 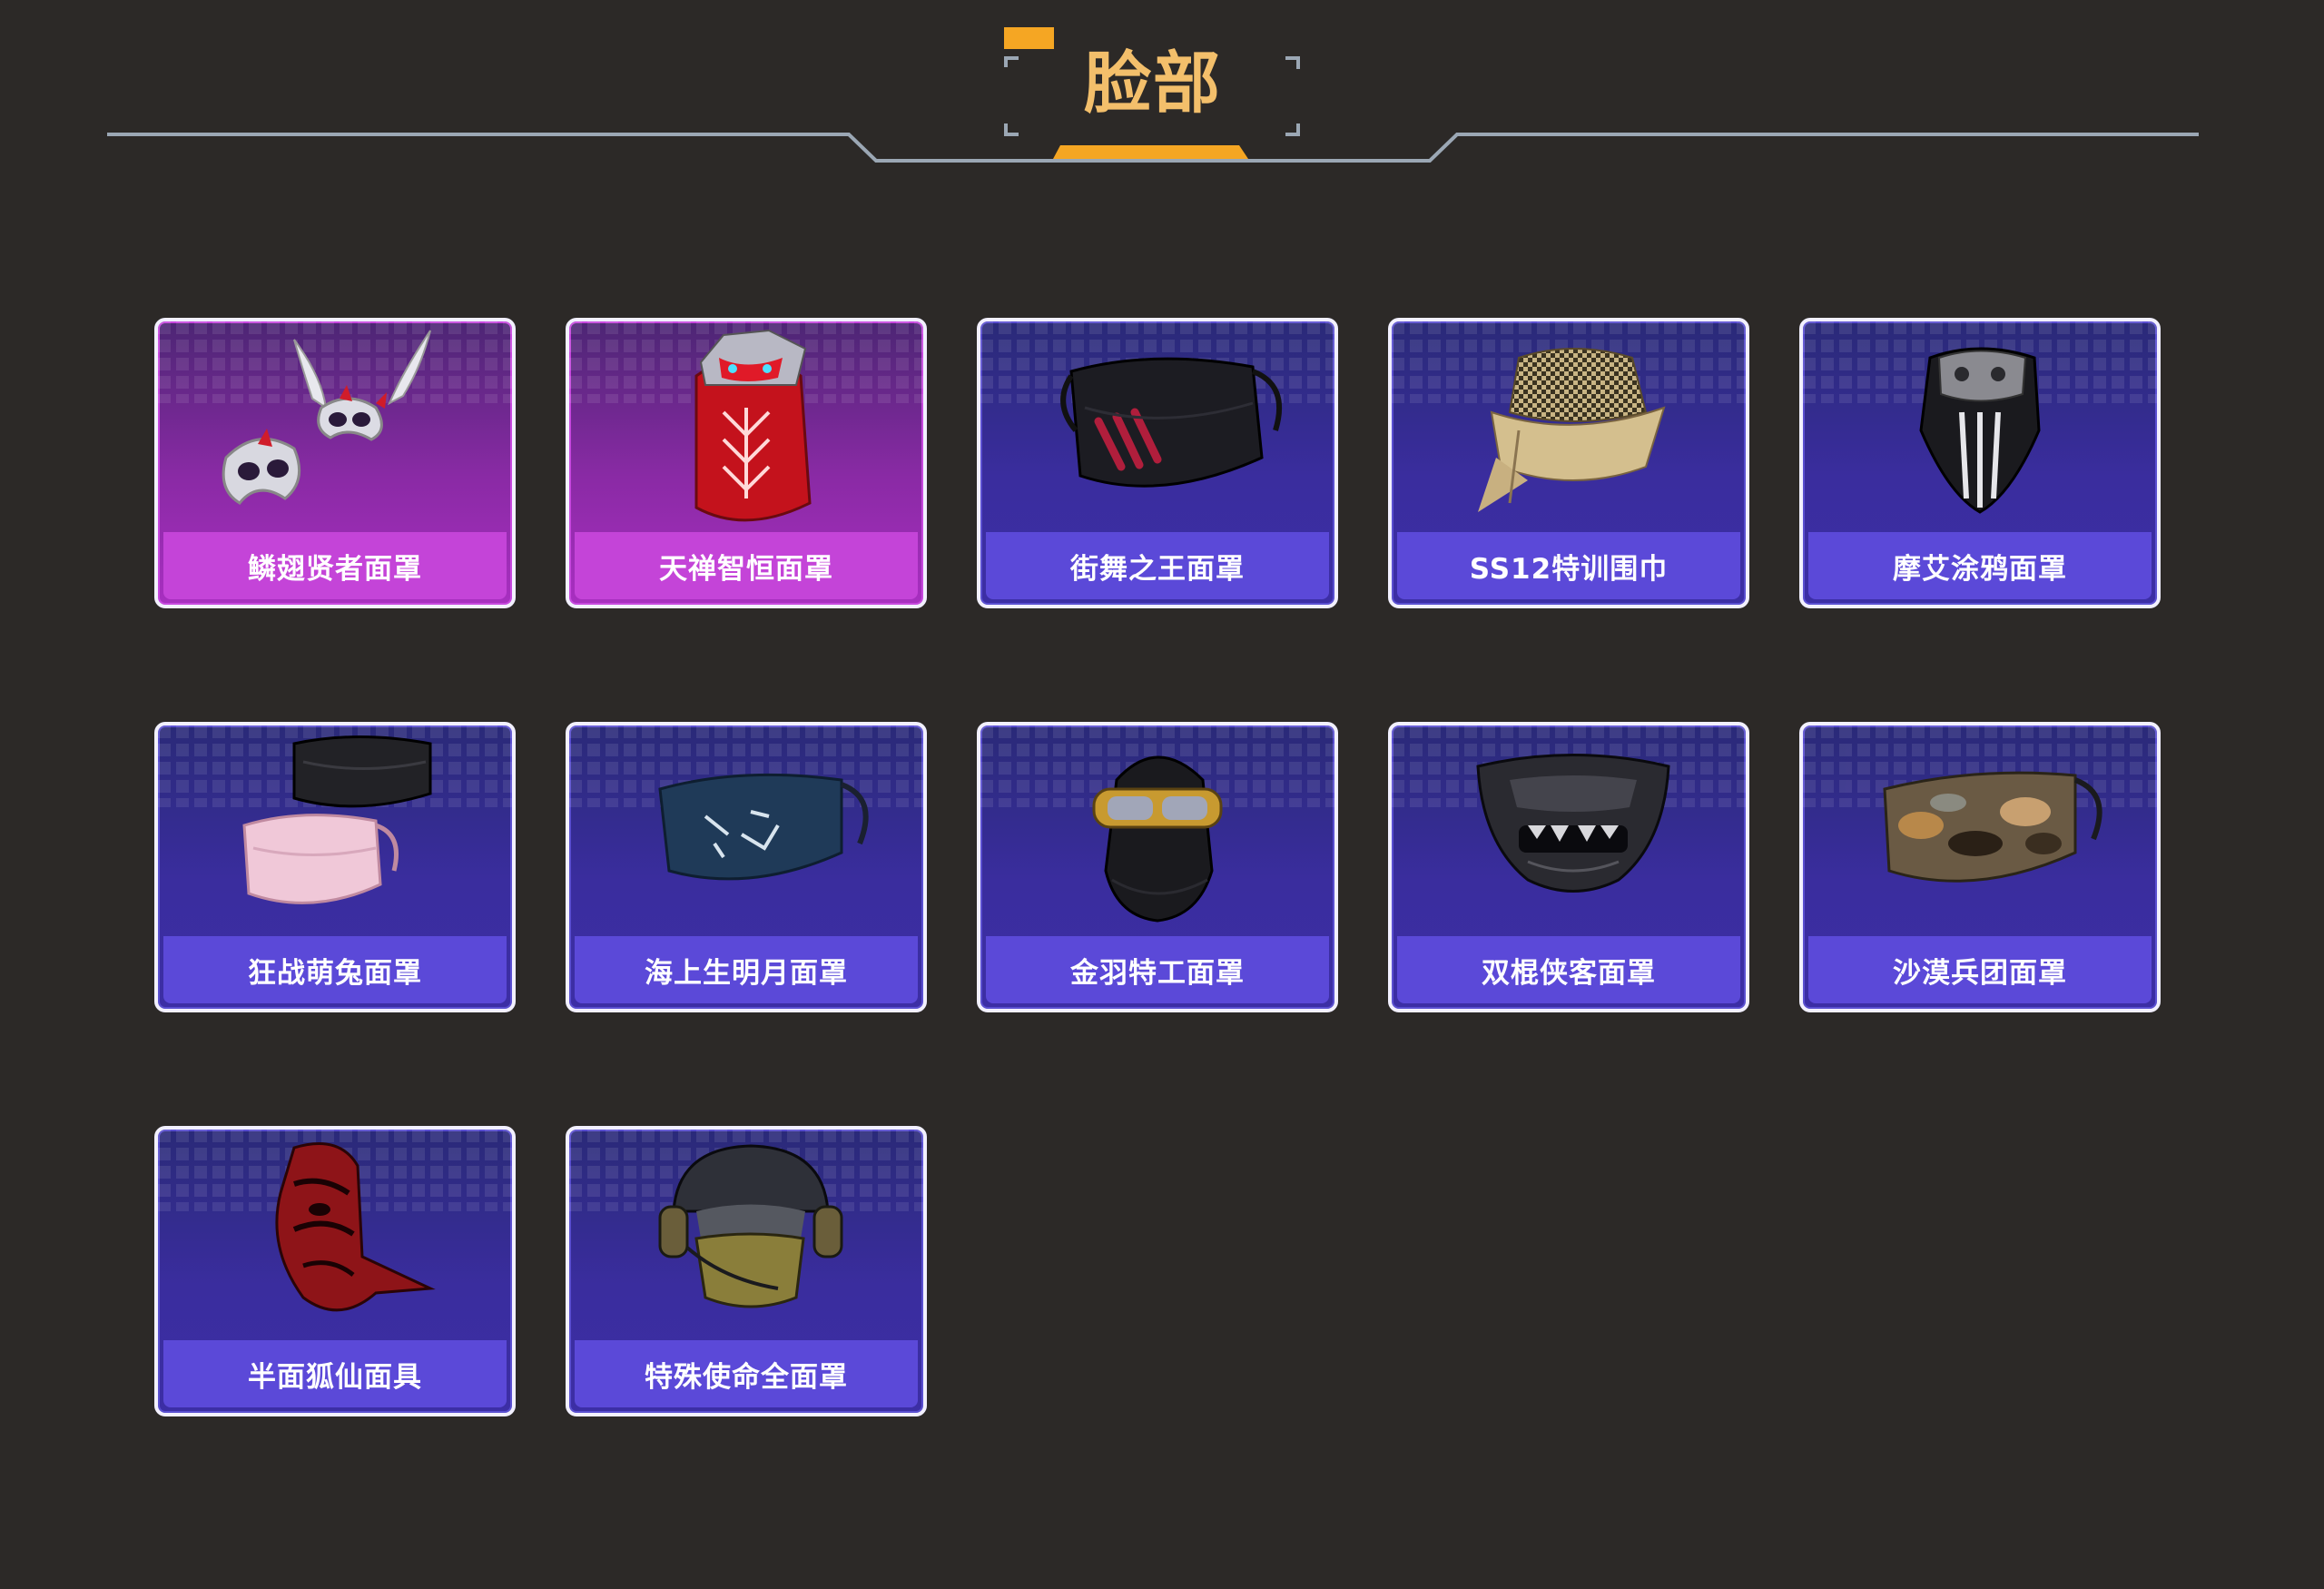 I want to click on item-label-bar: 特殊使命全面罩, so click(x=746, y=1373).